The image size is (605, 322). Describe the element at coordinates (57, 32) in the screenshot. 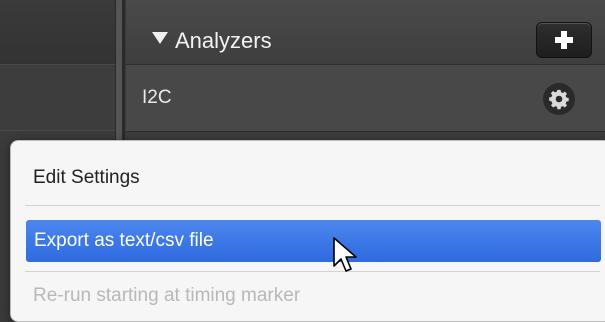

I see `left-panel-header` at that location.